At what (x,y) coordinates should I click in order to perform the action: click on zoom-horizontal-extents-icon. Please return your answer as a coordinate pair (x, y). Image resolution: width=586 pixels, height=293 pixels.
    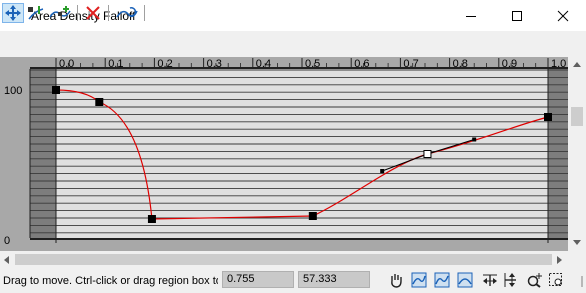
    Looking at the image, I should click on (442, 280).